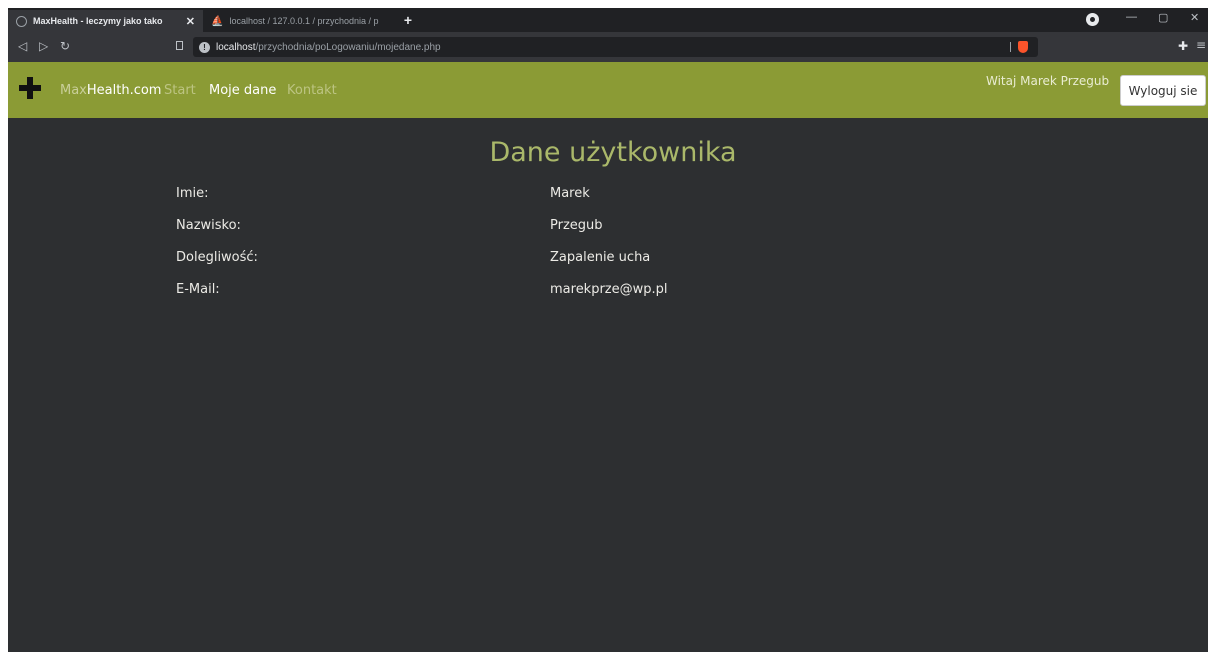 The image size is (1208, 652). Describe the element at coordinates (312, 90) in the screenshot. I see `nav-link-contact: Kontakt` at that location.